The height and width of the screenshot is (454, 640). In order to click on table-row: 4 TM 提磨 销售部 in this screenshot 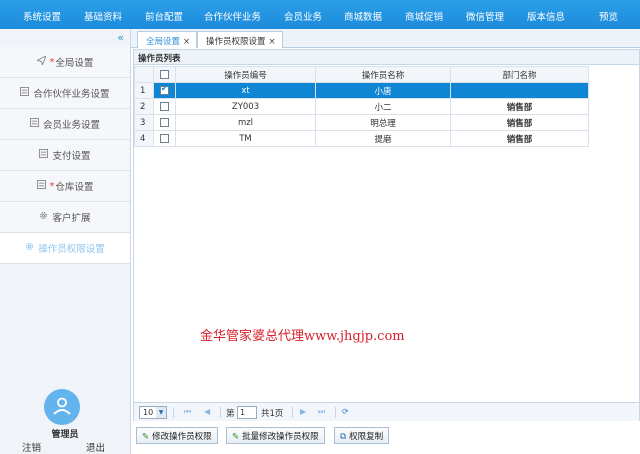, I will do `click(361, 138)`.